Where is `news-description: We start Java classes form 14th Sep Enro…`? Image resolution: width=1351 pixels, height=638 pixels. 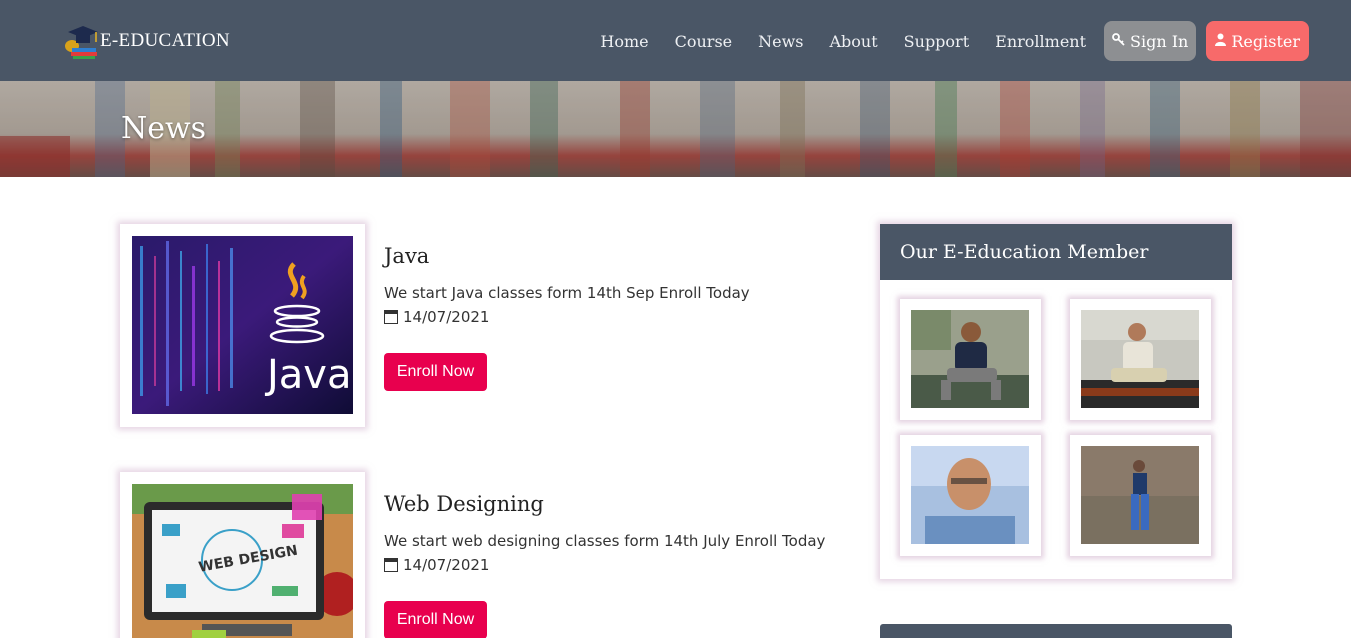 news-description: We start Java classes form 14th Sep Enro… is located at coordinates (567, 293).